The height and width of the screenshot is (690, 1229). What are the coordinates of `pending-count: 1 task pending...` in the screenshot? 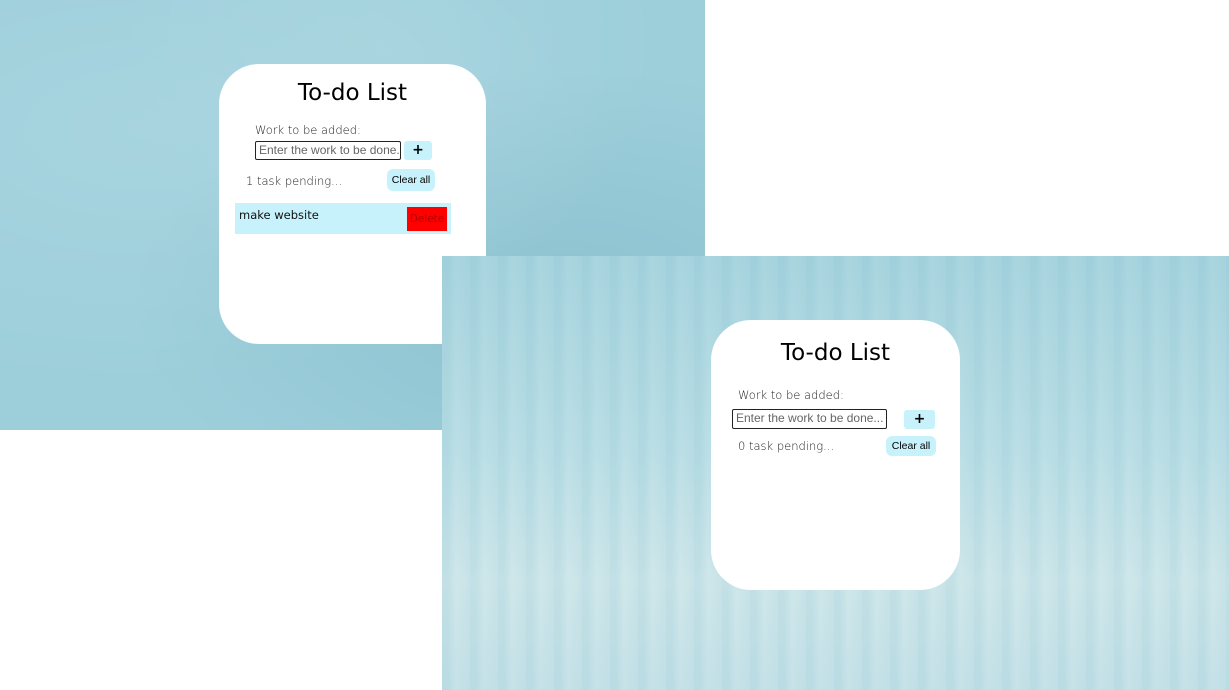 It's located at (294, 181).